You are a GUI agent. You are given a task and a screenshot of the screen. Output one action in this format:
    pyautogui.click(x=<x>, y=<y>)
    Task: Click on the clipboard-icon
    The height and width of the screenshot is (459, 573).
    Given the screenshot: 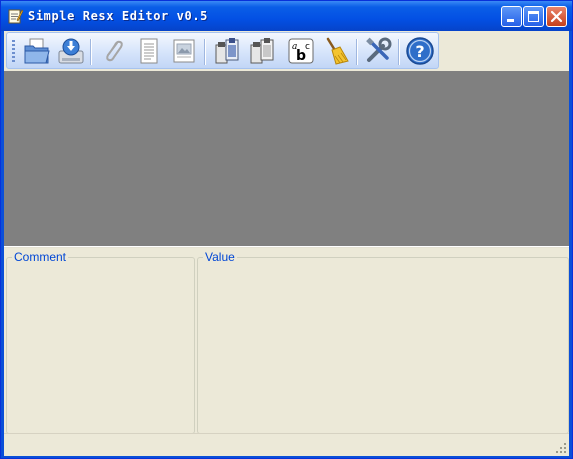 What is the action you would take?
    pyautogui.click(x=227, y=51)
    